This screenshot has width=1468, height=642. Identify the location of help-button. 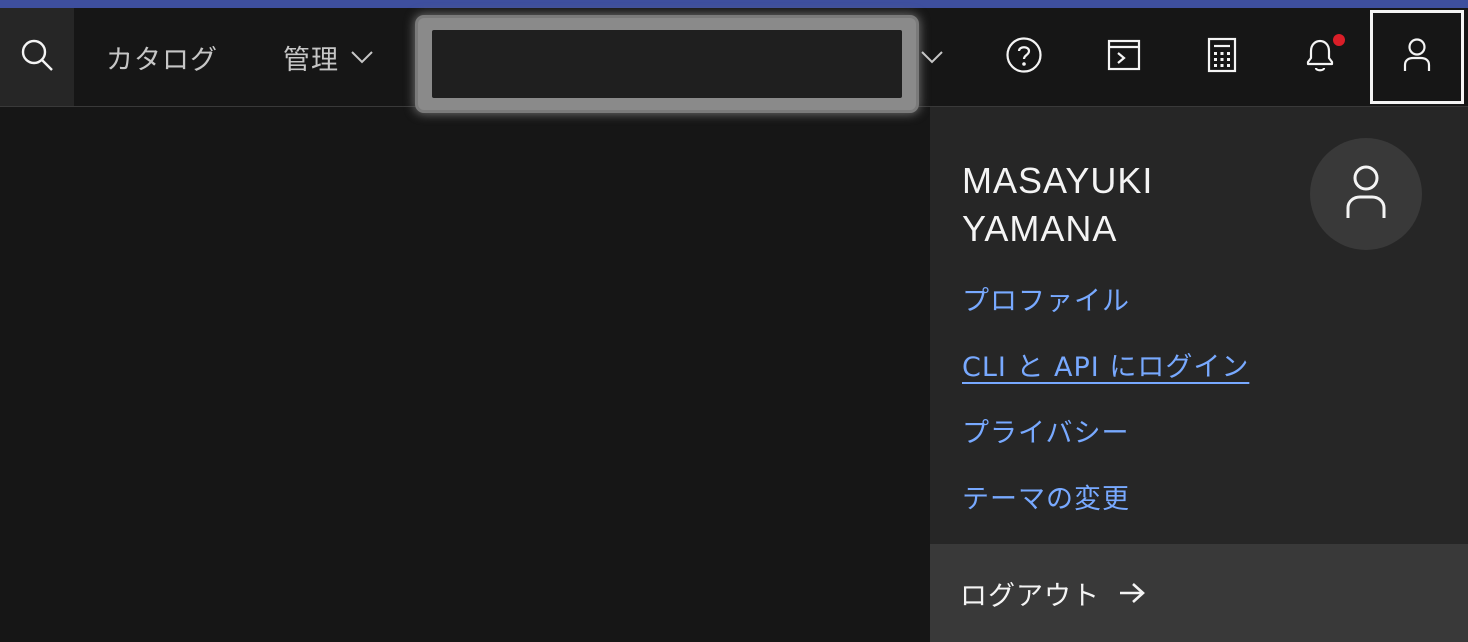
(1024, 57).